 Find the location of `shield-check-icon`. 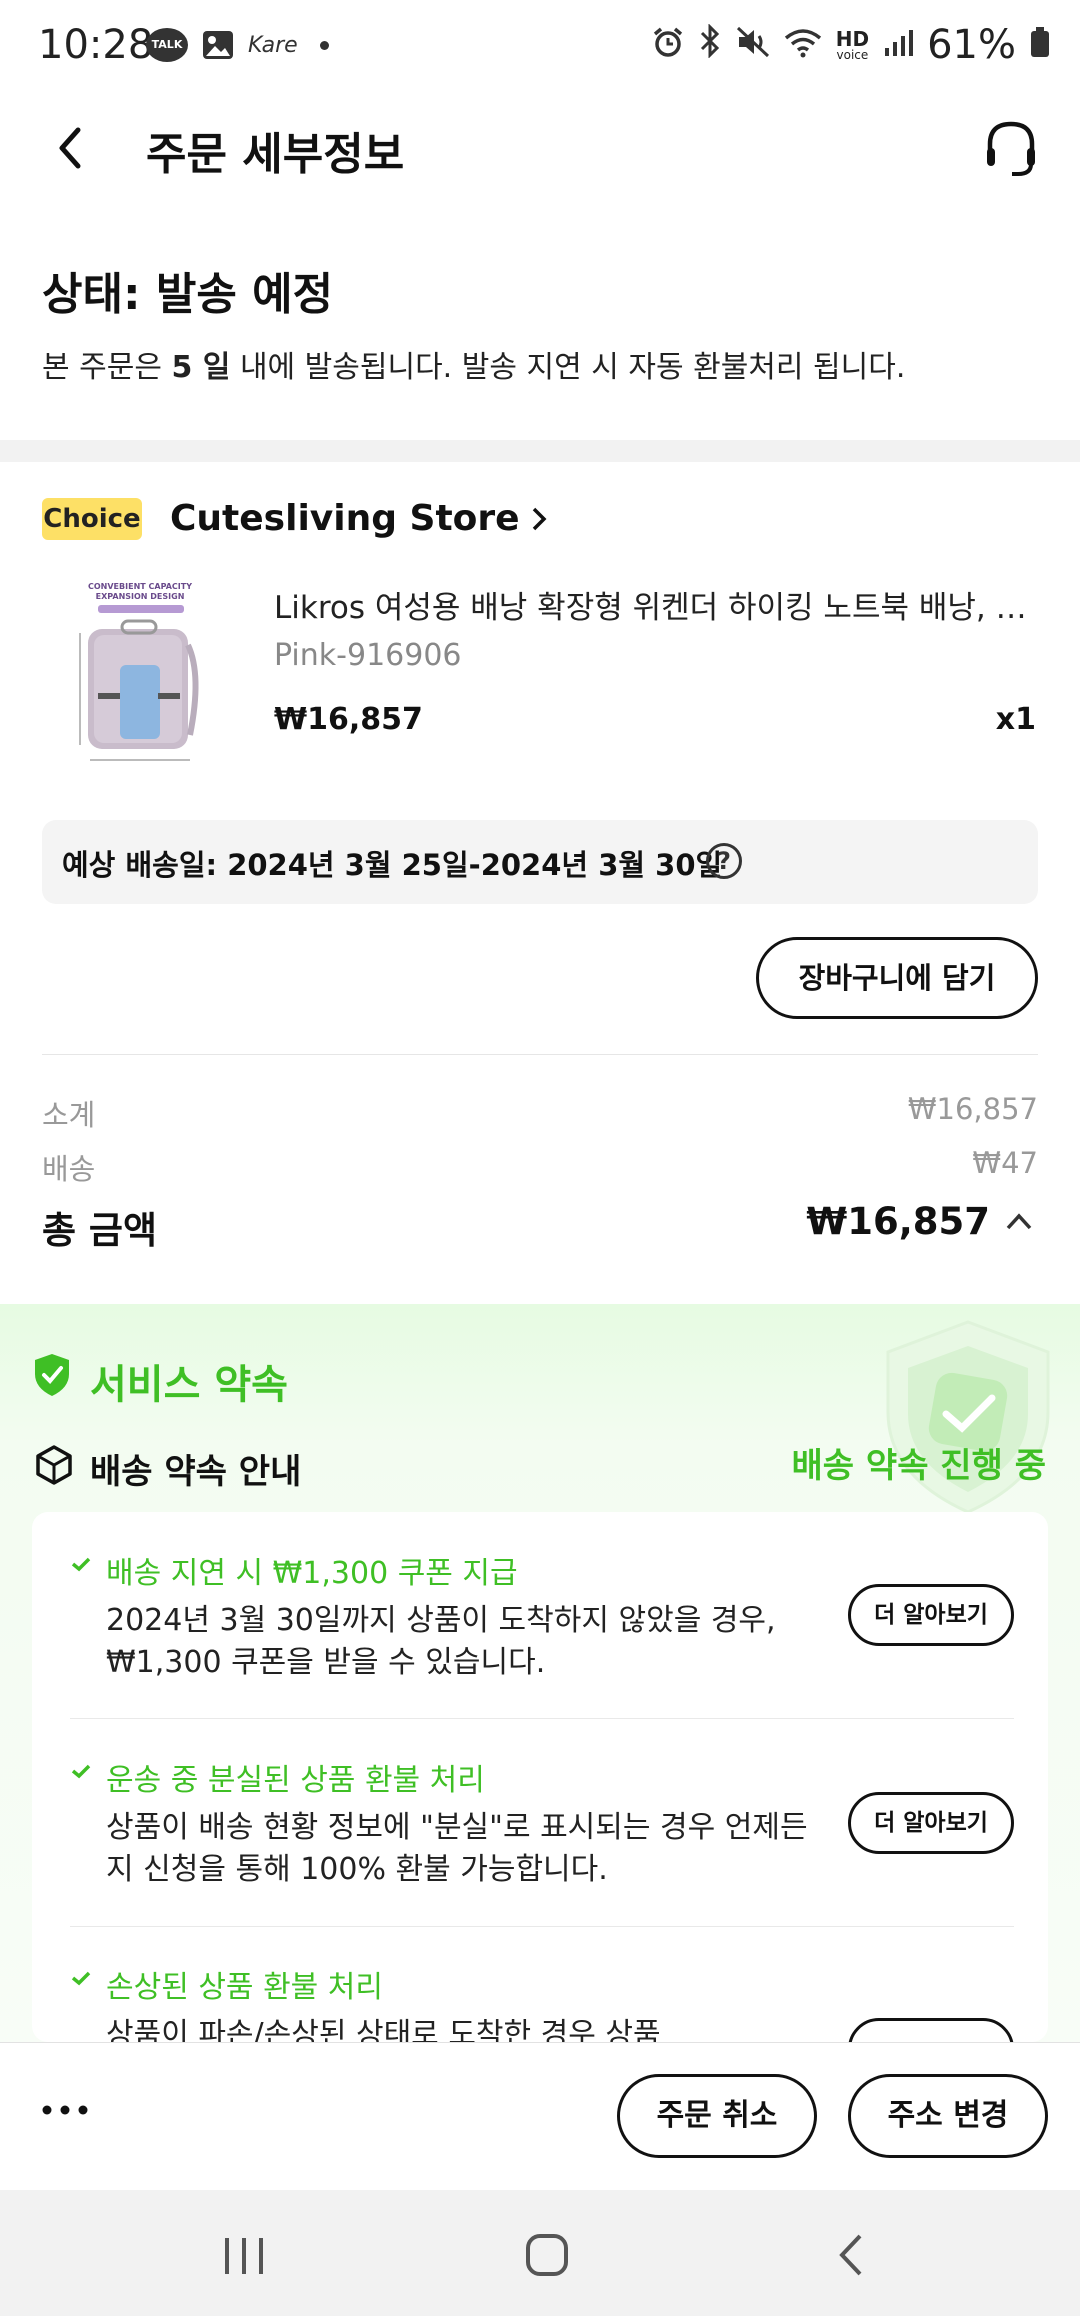

shield-check-icon is located at coordinates (52, 1375).